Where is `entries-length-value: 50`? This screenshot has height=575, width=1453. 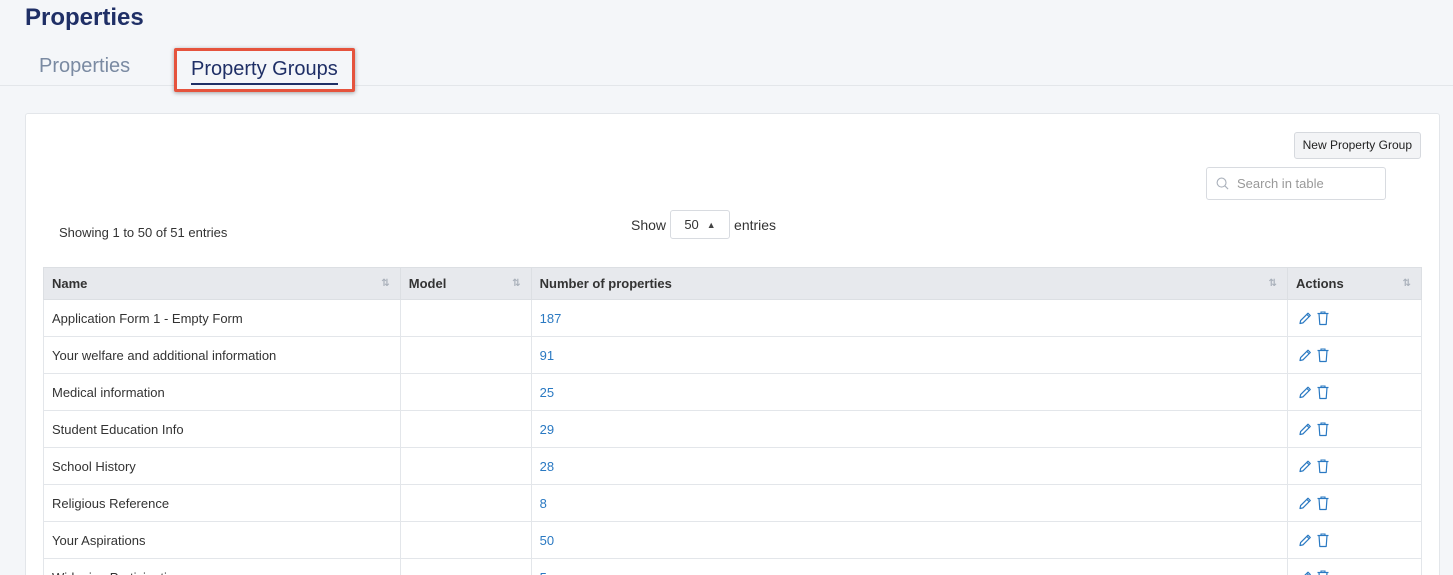 entries-length-value: 50 is located at coordinates (691, 224).